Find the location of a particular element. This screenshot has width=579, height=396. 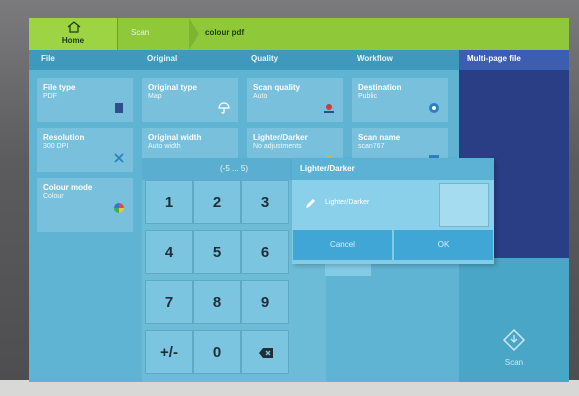

location-pin-icon is located at coordinates (434, 108).